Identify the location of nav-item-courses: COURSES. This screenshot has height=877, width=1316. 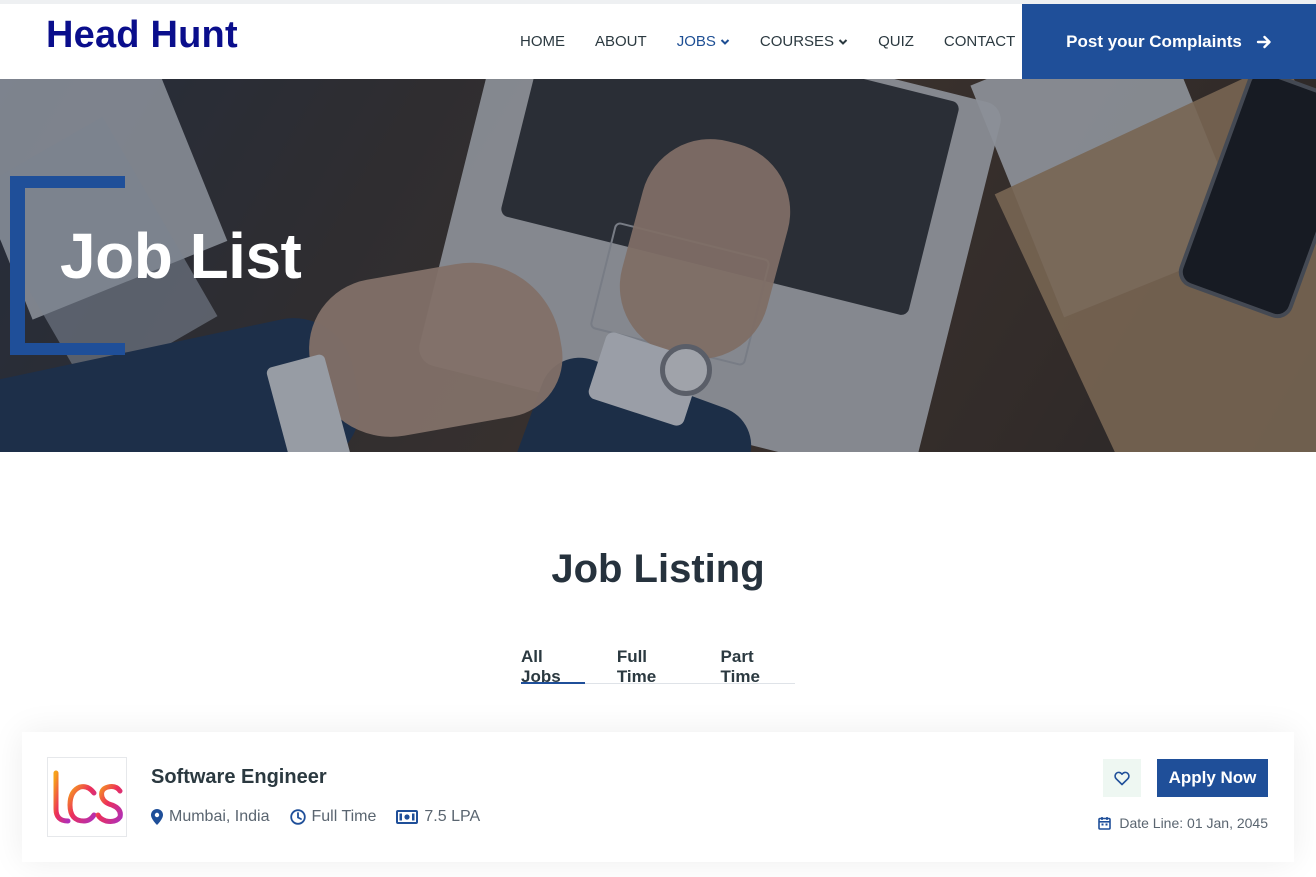
(804, 41).